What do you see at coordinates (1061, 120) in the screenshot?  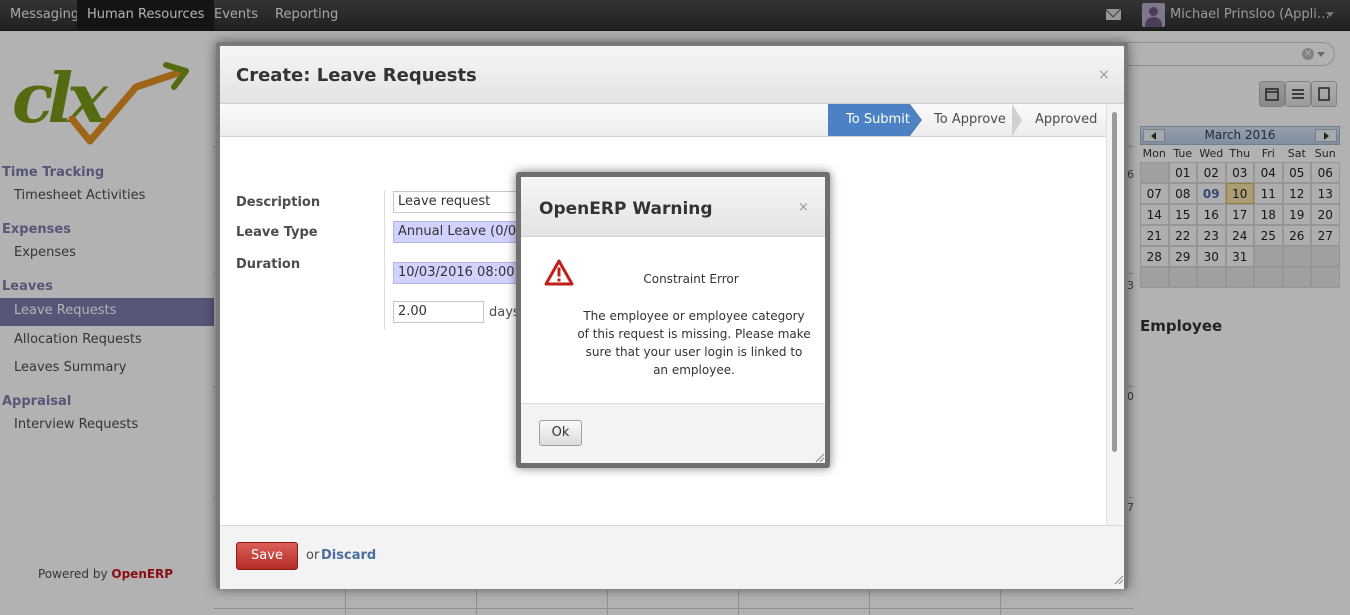 I see `stage-approved: Approved` at bounding box center [1061, 120].